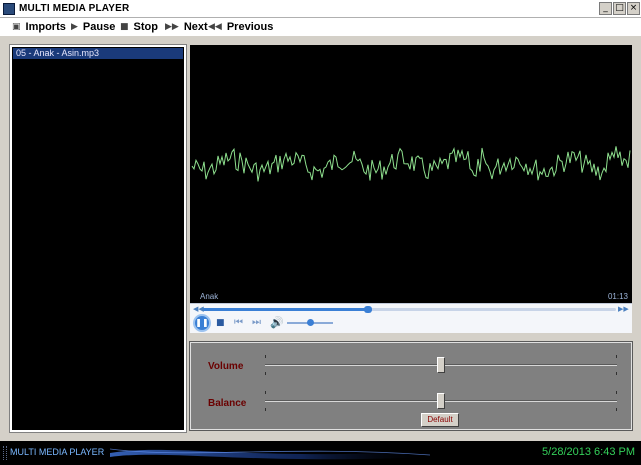  Describe the element at coordinates (411, 386) in the screenshot. I see `adjust-panel: Volume Balance Default` at that location.